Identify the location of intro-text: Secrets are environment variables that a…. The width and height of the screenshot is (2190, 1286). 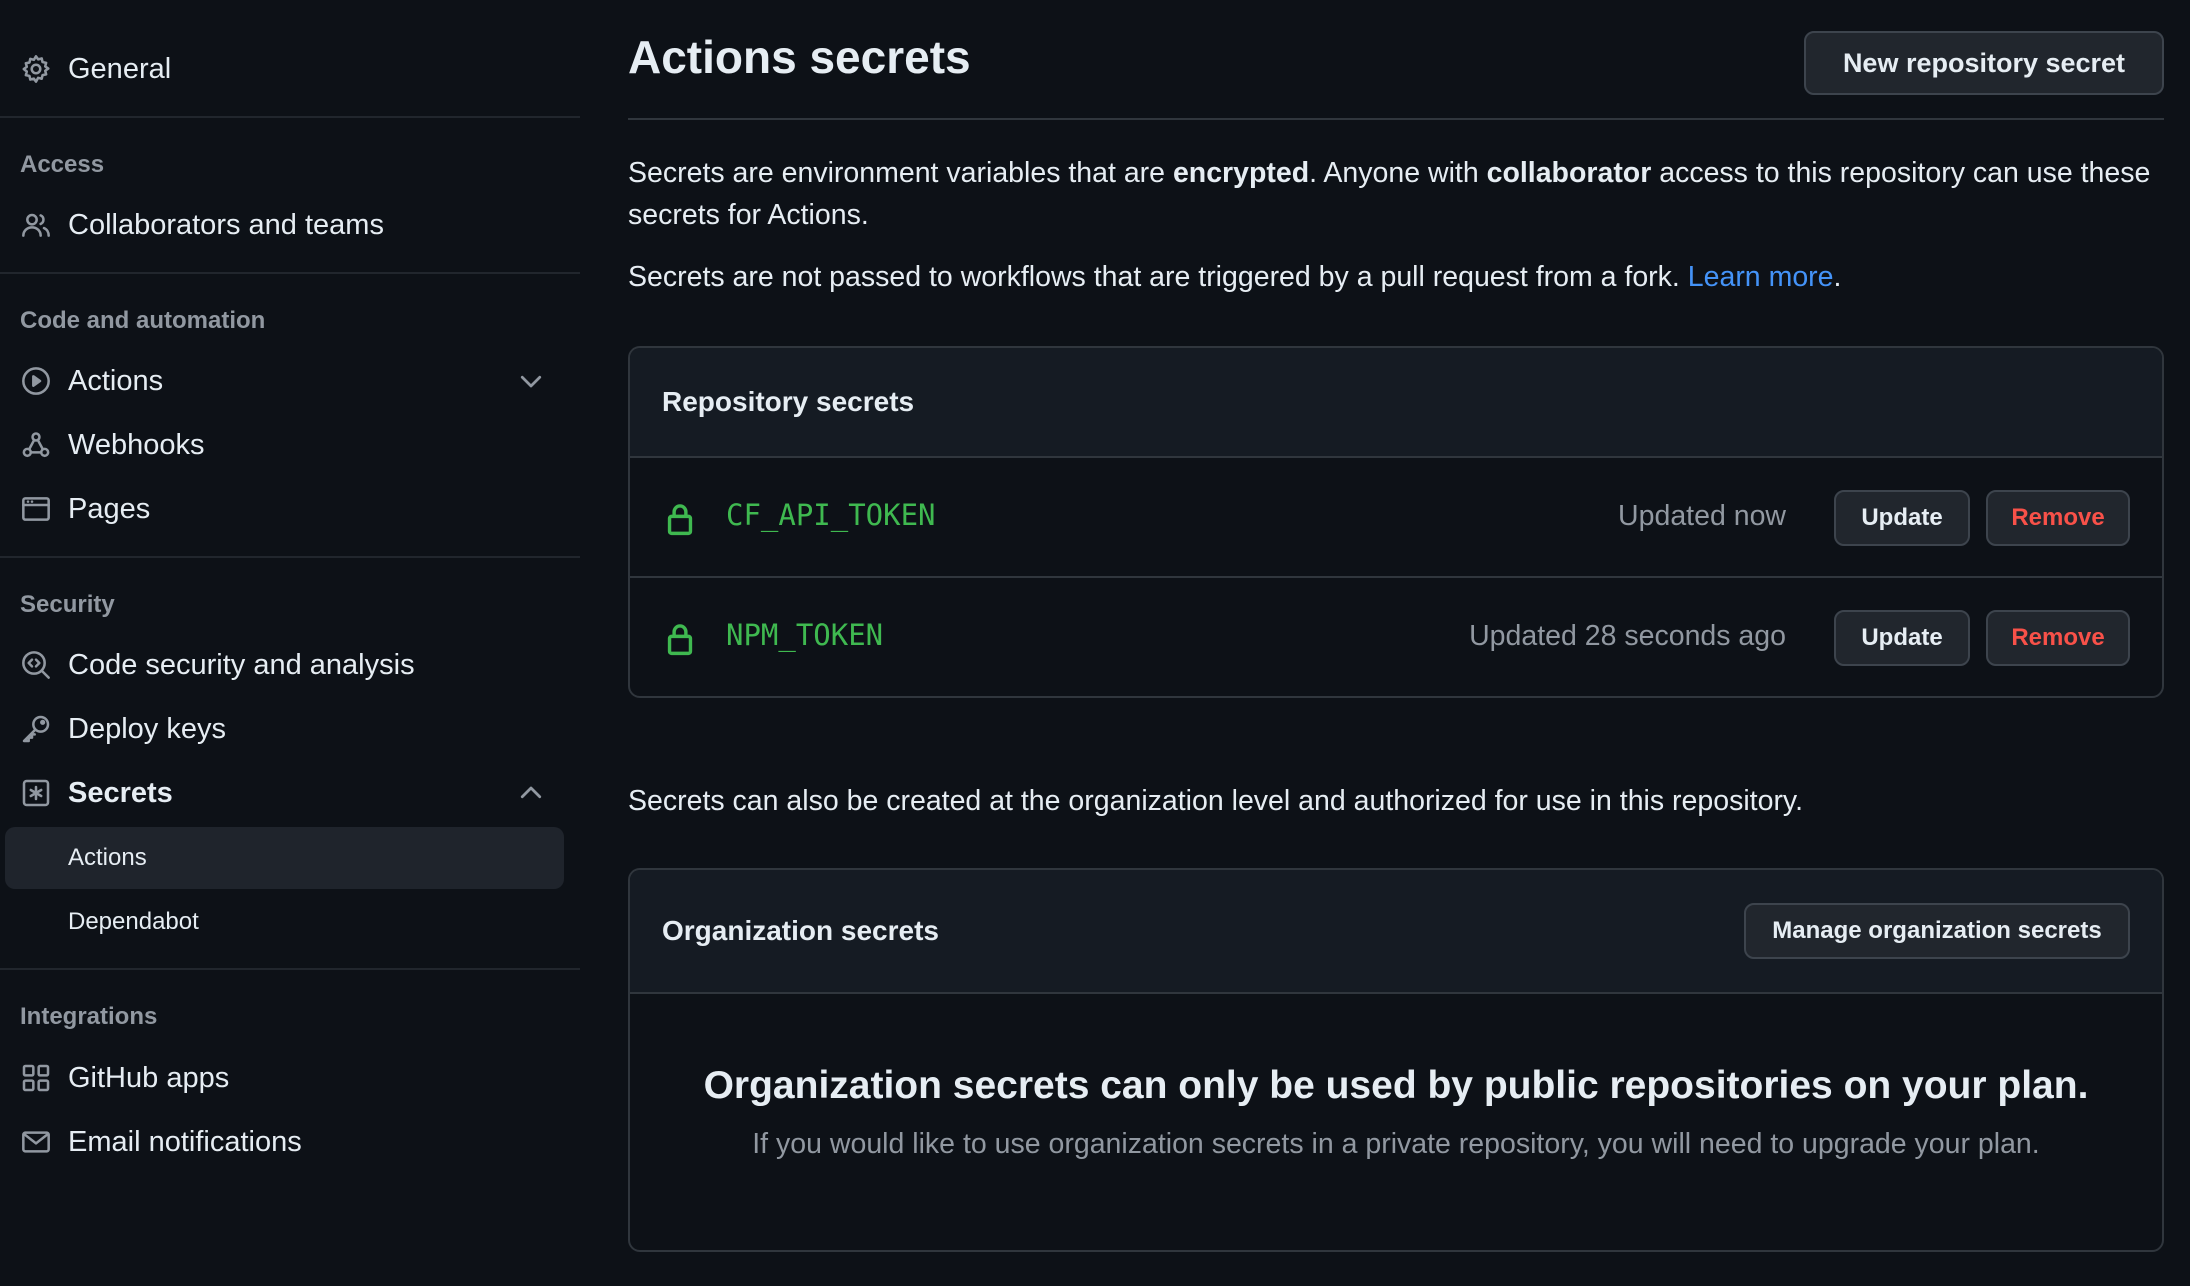
(900, 173).